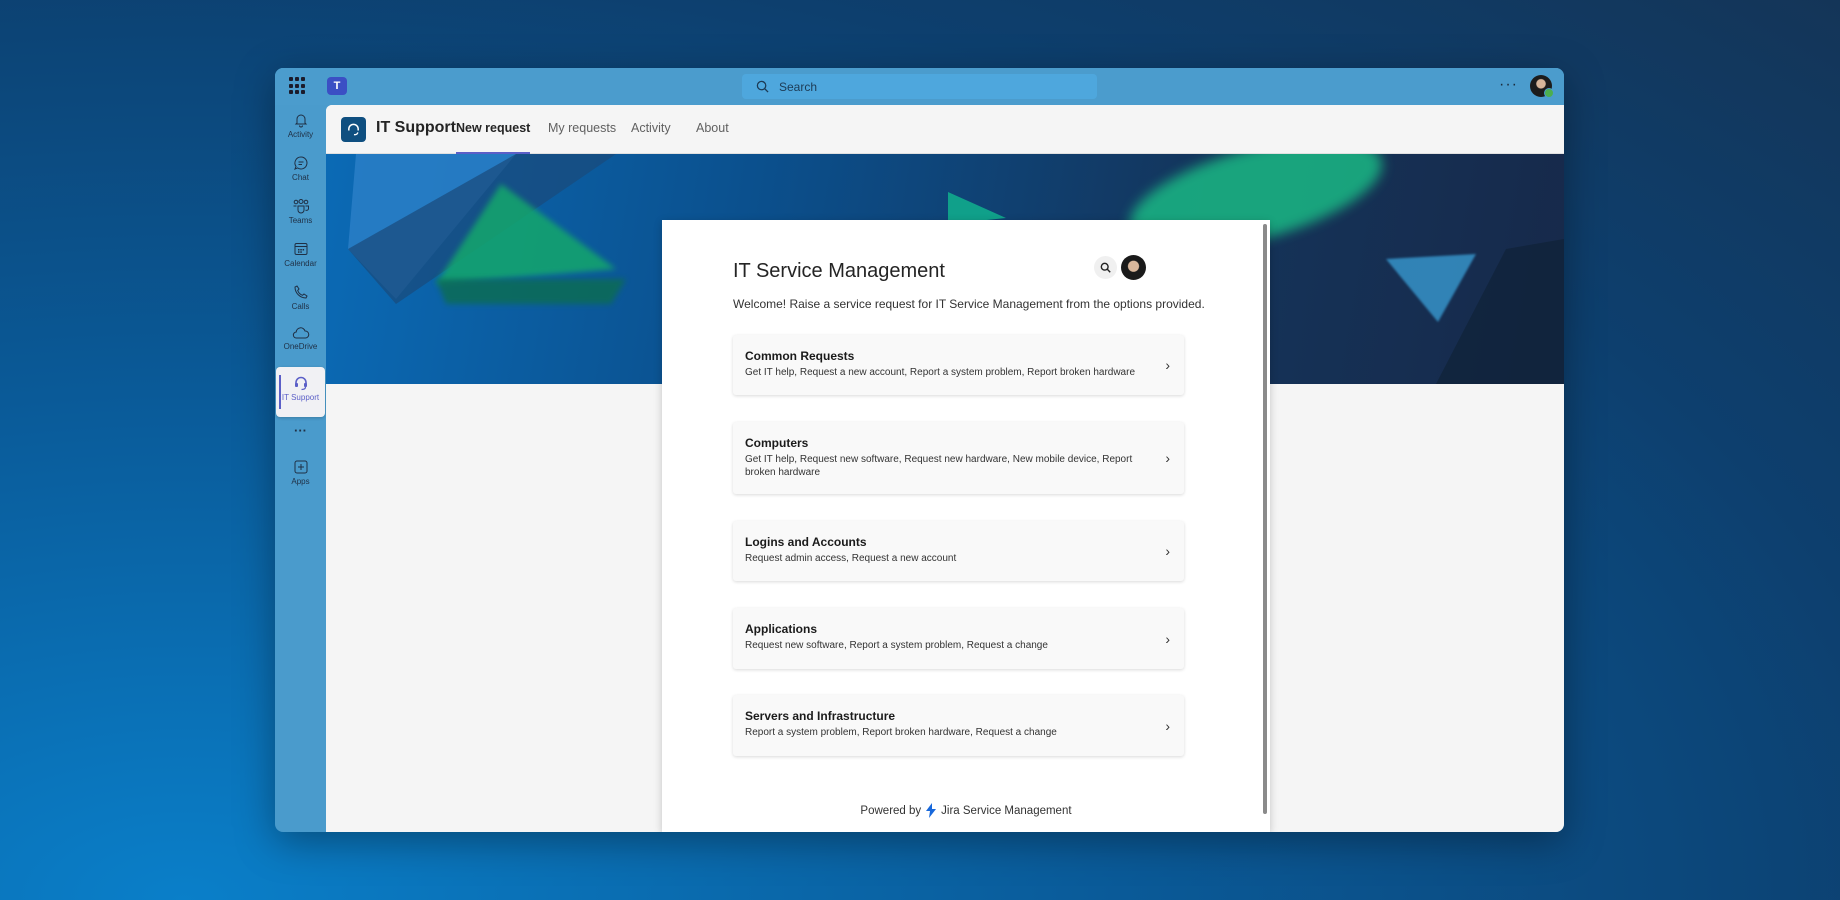 The height and width of the screenshot is (900, 1840). What do you see at coordinates (300, 397) in the screenshot?
I see `rail-label: IT Support` at bounding box center [300, 397].